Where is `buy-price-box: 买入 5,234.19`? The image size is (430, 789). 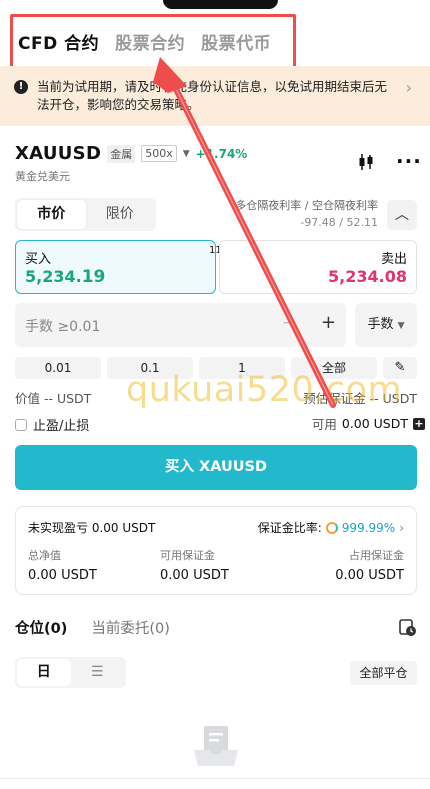
buy-price-box: 买入 5,234.19 is located at coordinates (115, 267).